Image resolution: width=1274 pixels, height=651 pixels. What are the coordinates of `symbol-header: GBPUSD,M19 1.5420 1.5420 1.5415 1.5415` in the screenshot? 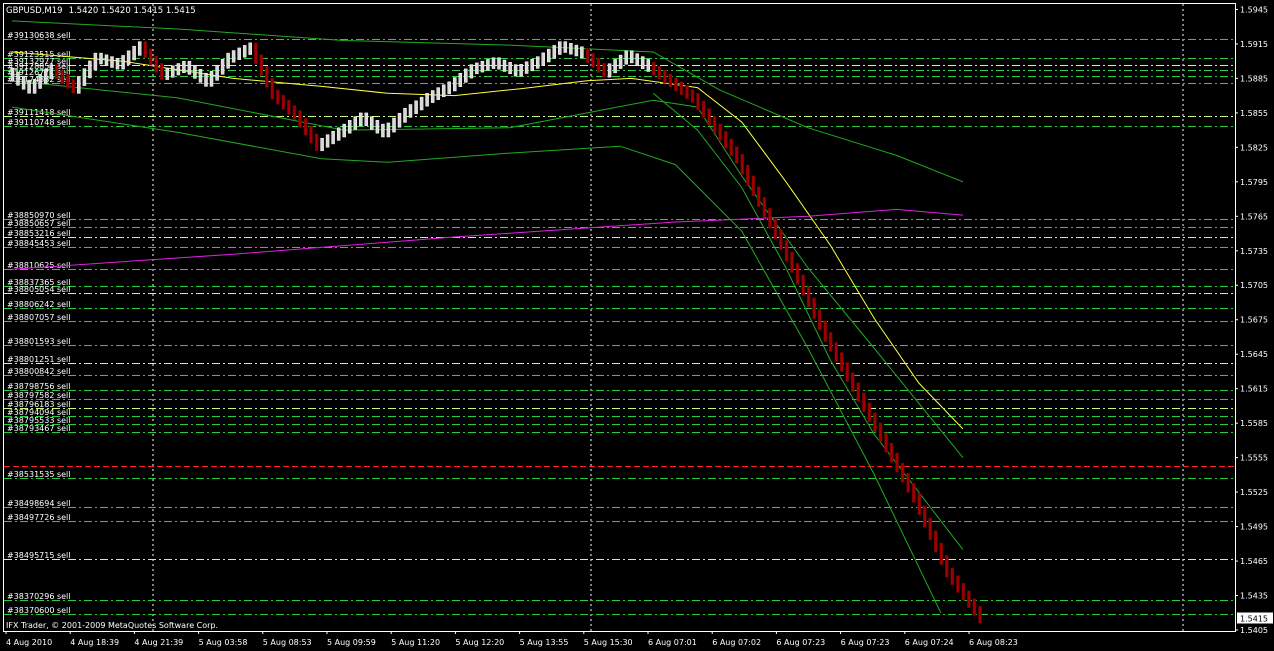 It's located at (101, 11).